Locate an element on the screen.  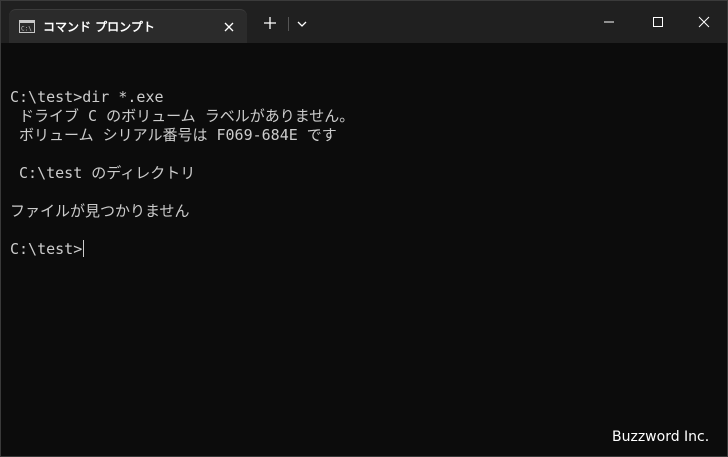
terminal-line: ファイルが見つかりません is located at coordinates (100, 211).